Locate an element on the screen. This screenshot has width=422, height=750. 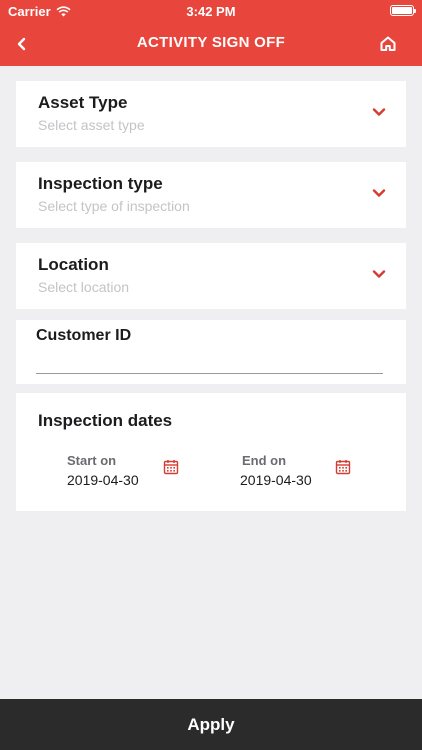
end-date-label: End on is located at coordinates (264, 460).